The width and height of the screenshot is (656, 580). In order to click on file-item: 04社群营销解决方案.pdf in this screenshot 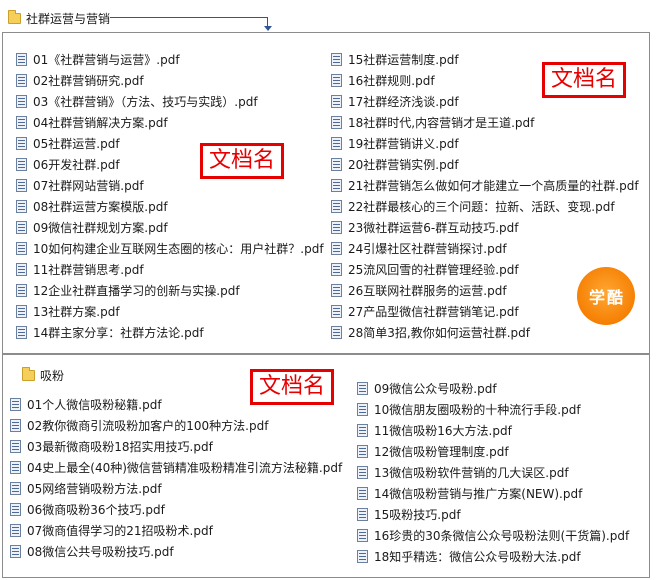, I will do `click(170, 122)`.